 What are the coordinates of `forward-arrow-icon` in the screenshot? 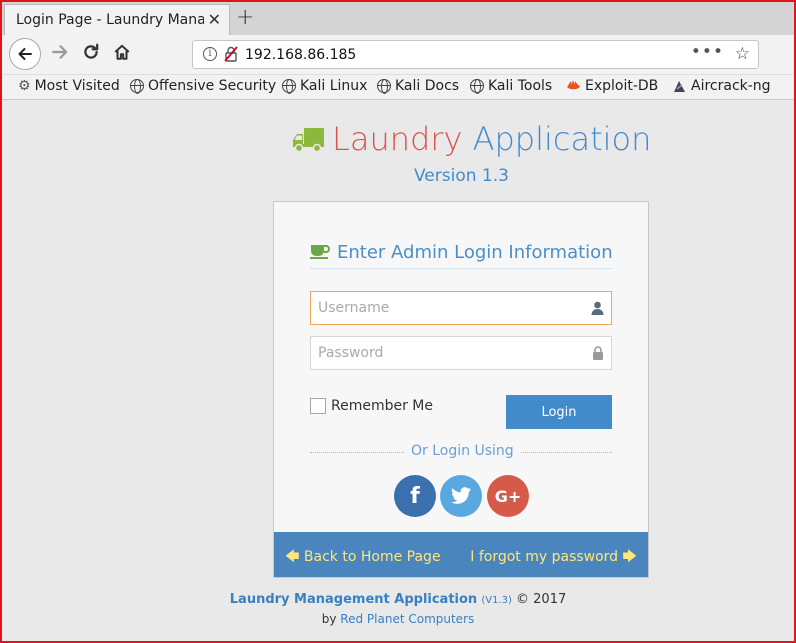 It's located at (60, 52).